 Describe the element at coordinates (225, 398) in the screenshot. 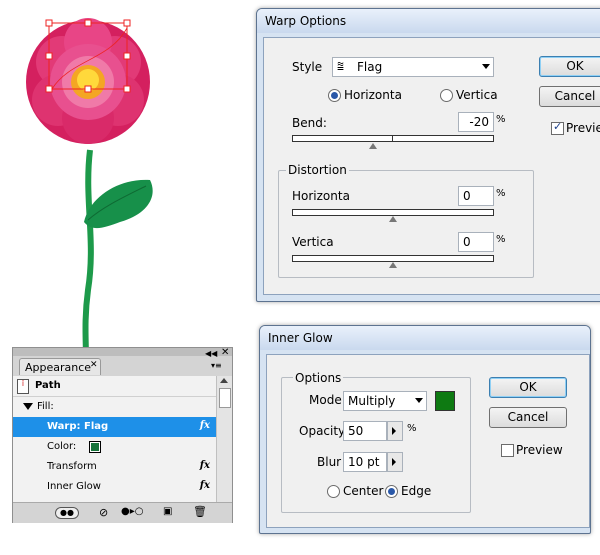

I see `scroll-thumb` at that location.